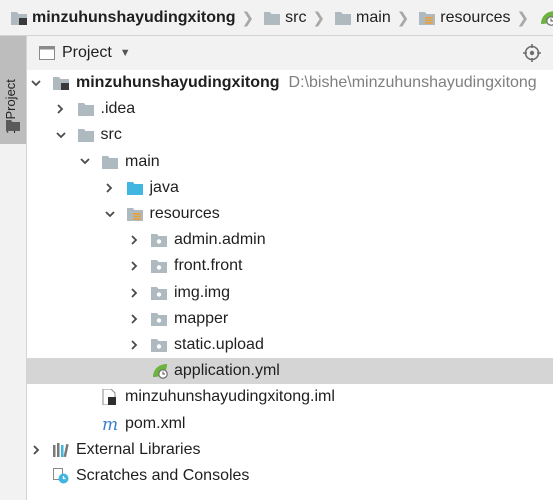 This screenshot has width=553, height=500. What do you see at coordinates (202, 292) in the screenshot?
I see `tree-node-label: img.img` at bounding box center [202, 292].